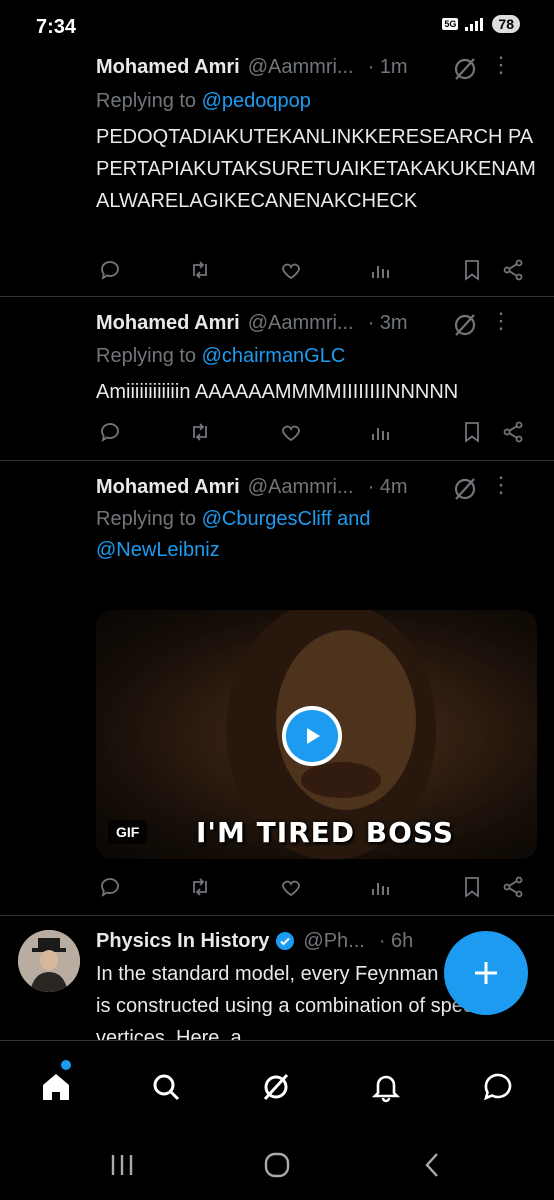 This screenshot has height=1200, width=554. I want to click on search-icon, so click(166, 1087).